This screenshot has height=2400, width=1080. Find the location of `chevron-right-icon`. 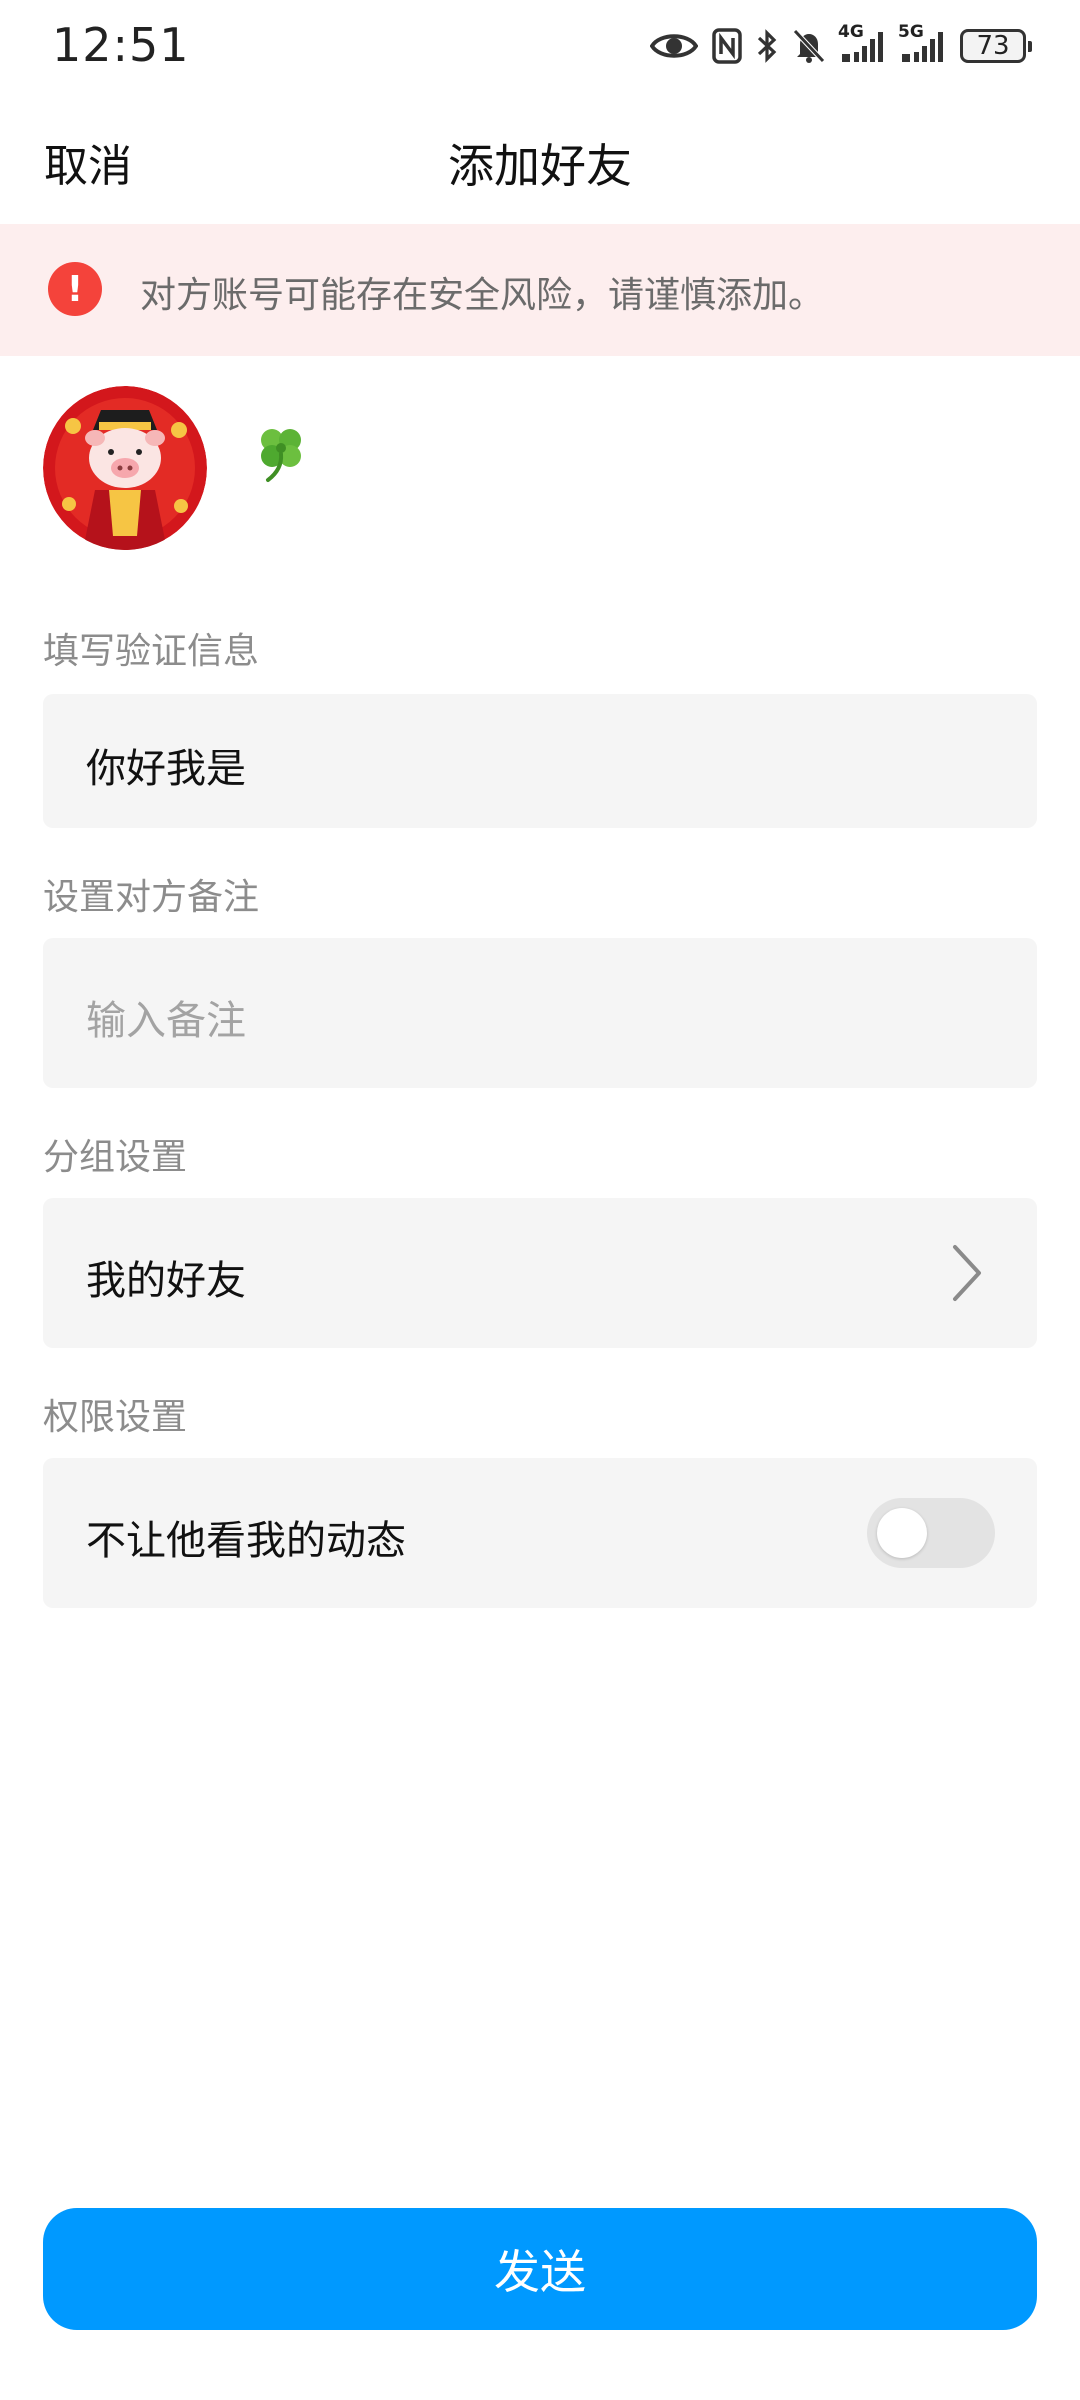

chevron-right-icon is located at coordinates (967, 1273).